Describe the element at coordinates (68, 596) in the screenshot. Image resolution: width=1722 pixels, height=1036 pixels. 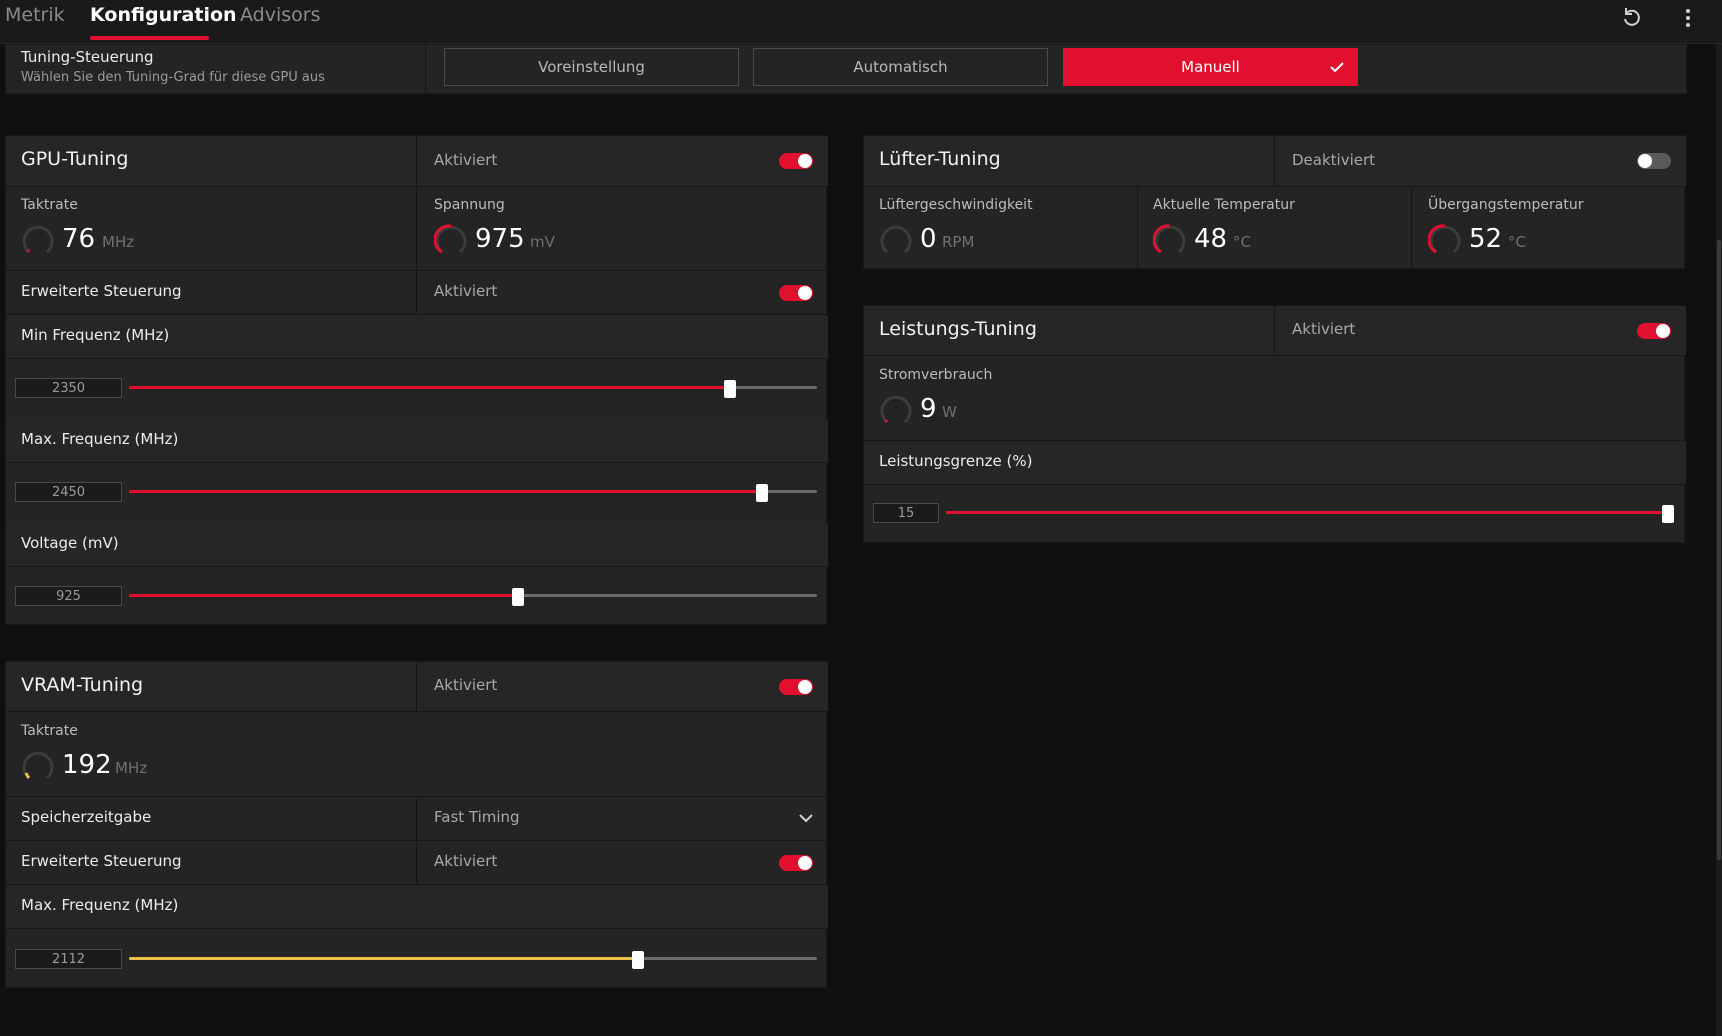
I see `gpu-voltage-input` at that location.